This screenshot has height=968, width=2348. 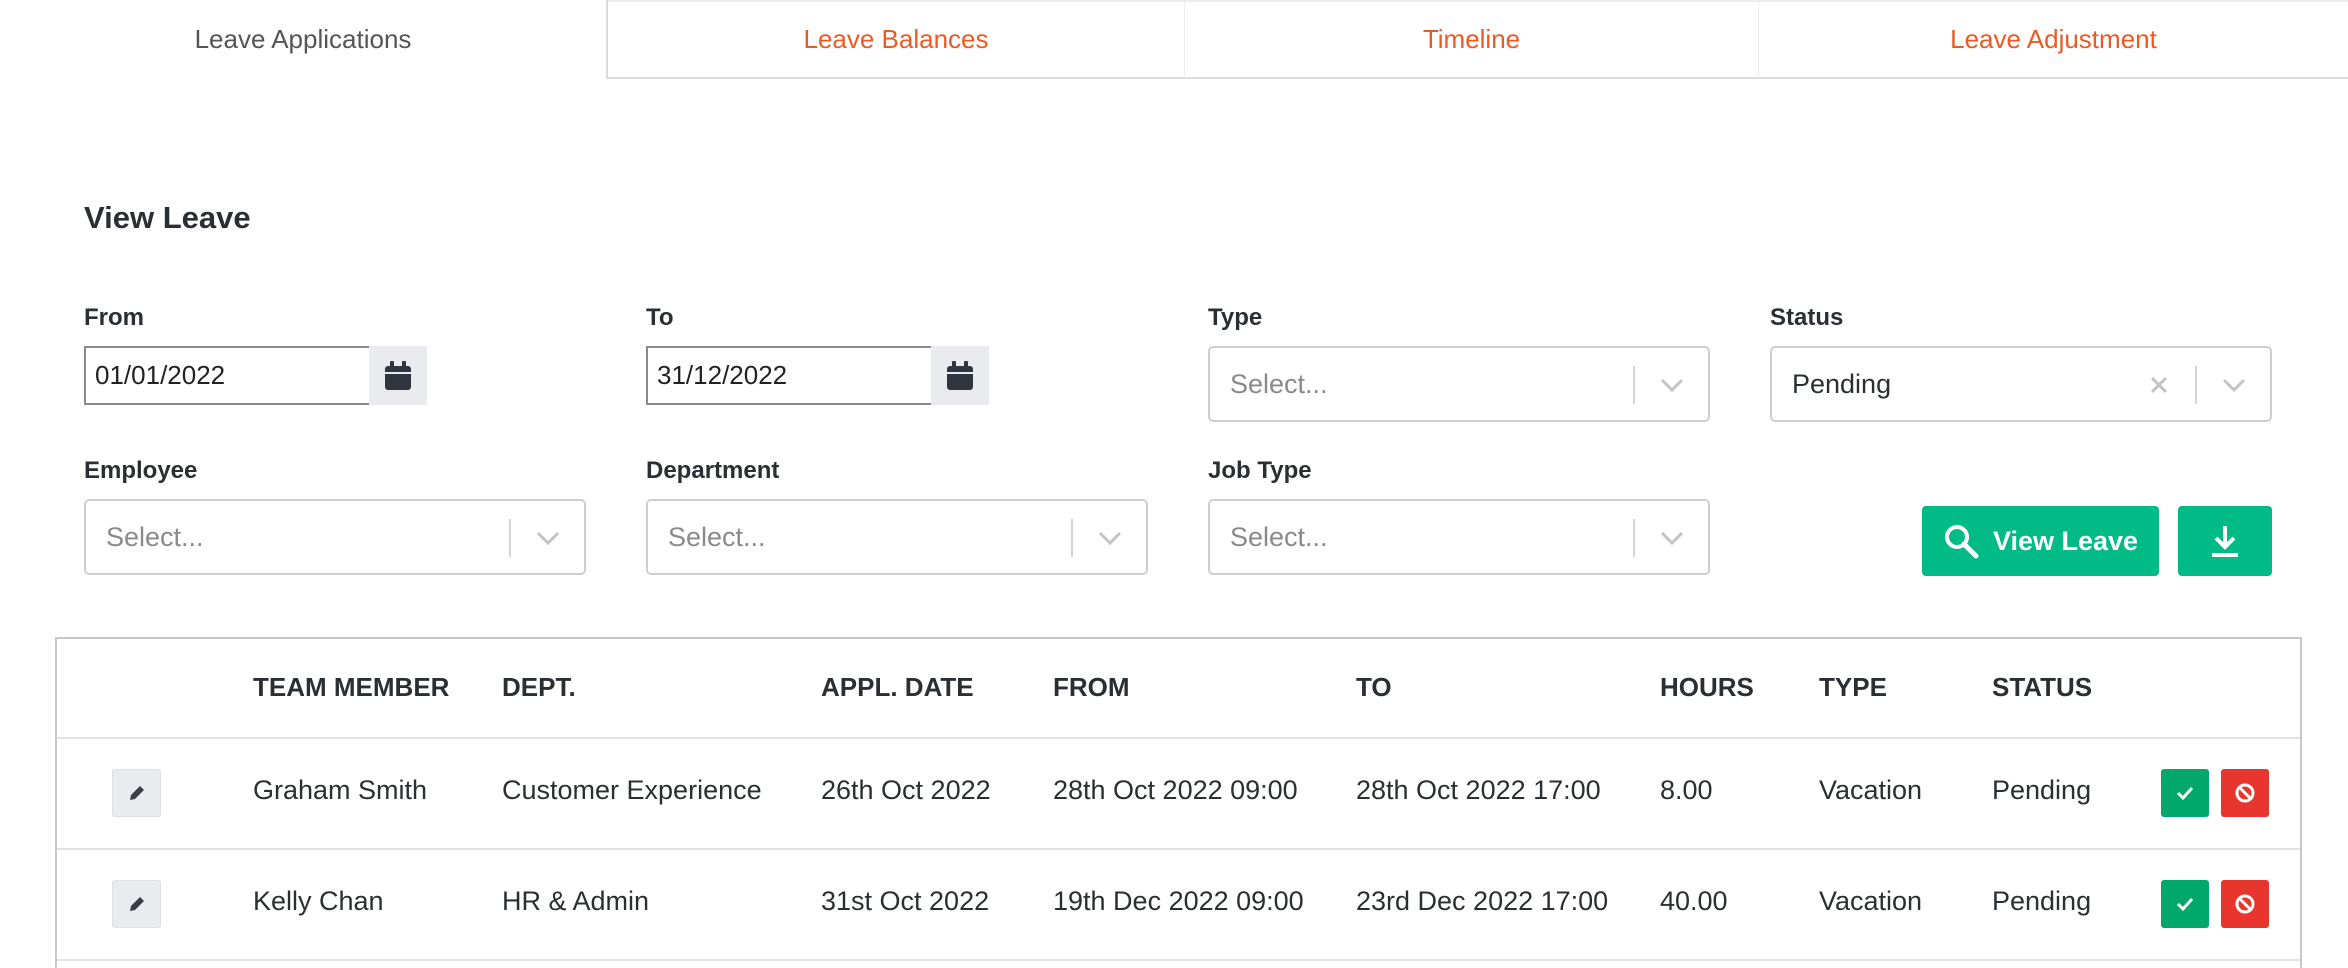 I want to click on type-label: Type, so click(x=1235, y=318).